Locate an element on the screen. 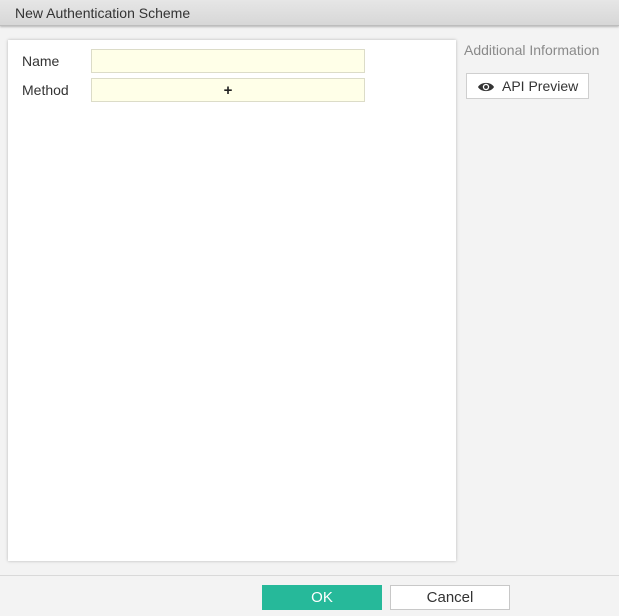 This screenshot has width=619, height=616. api-preview-button: API Preview is located at coordinates (527, 86).